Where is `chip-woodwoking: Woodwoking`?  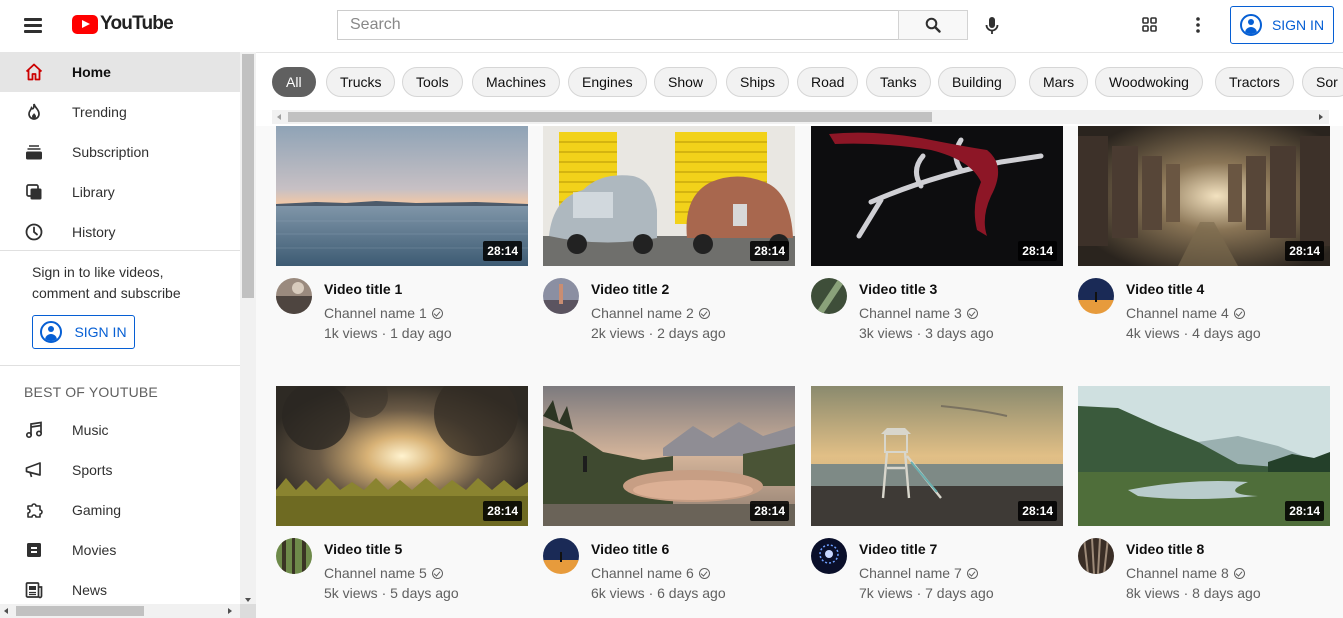
chip-woodwoking: Woodwoking is located at coordinates (1149, 82).